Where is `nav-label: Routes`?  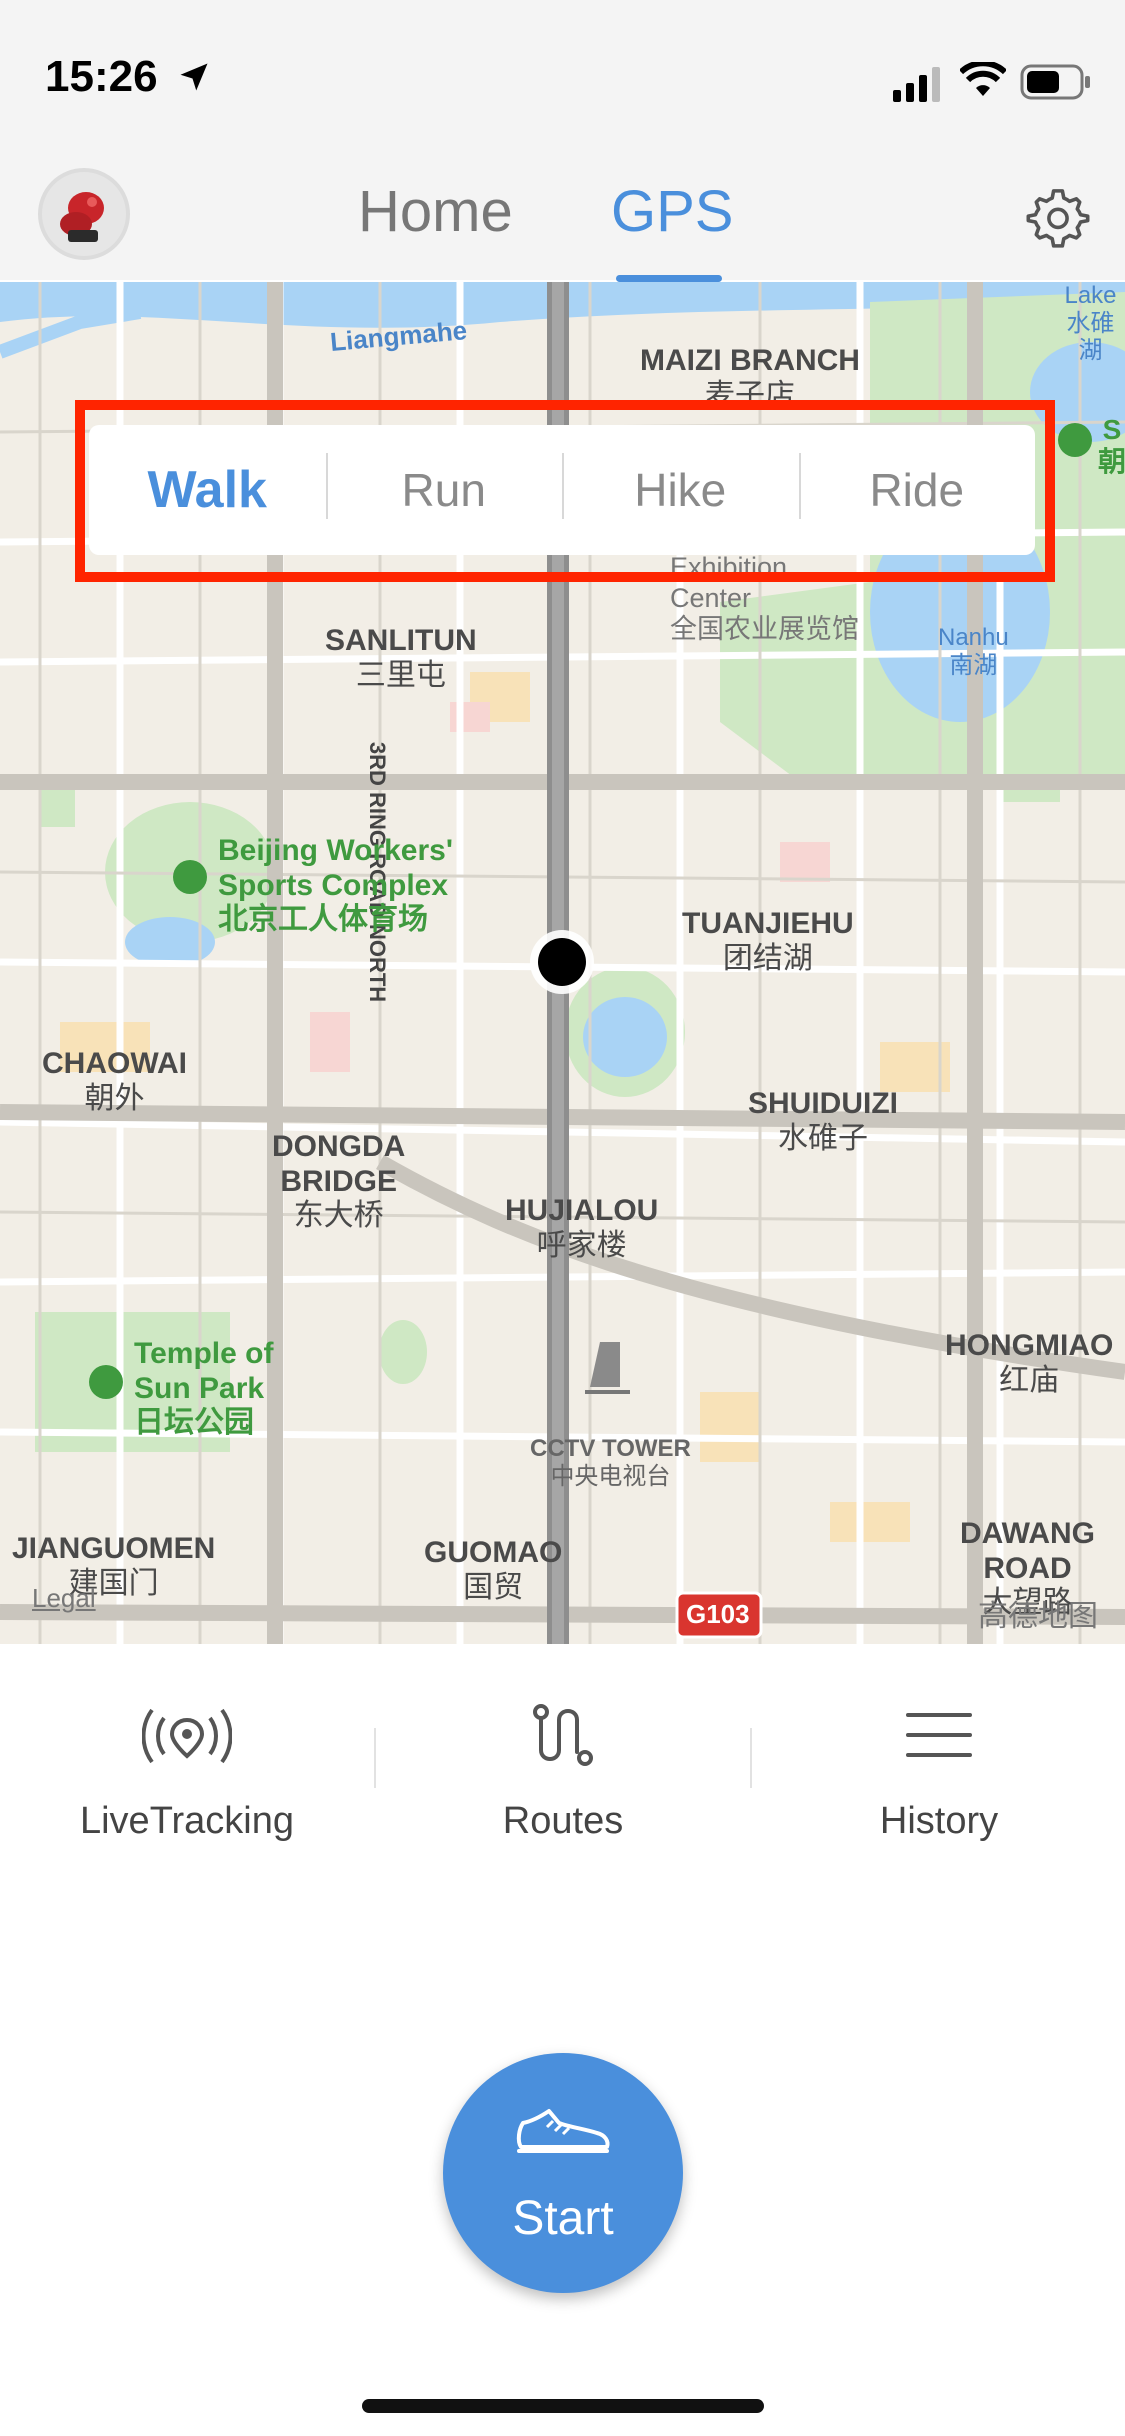
nav-label: Routes is located at coordinates (563, 1821).